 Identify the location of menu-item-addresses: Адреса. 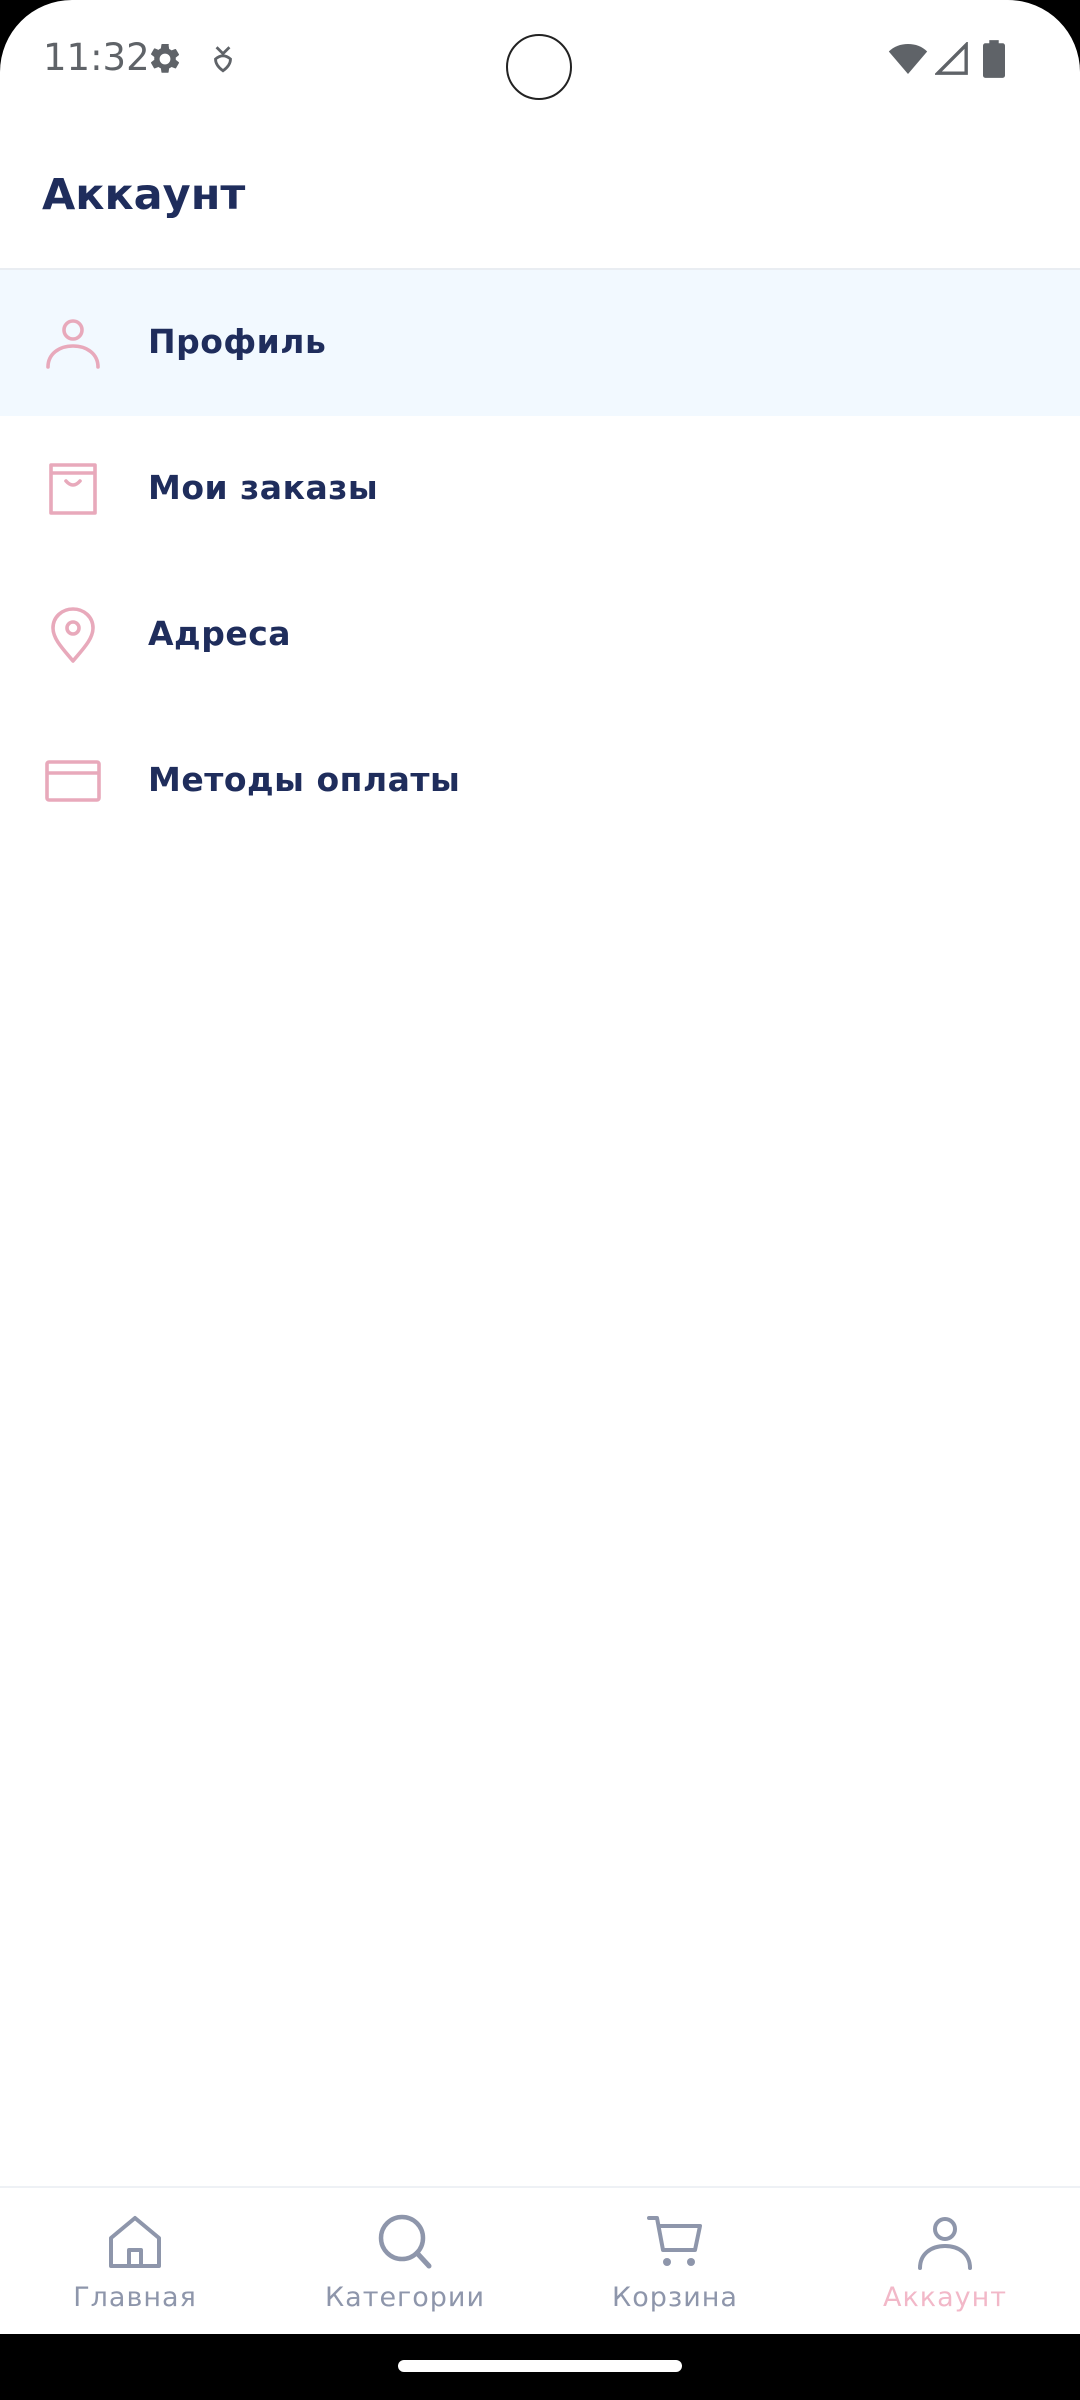
(540, 635).